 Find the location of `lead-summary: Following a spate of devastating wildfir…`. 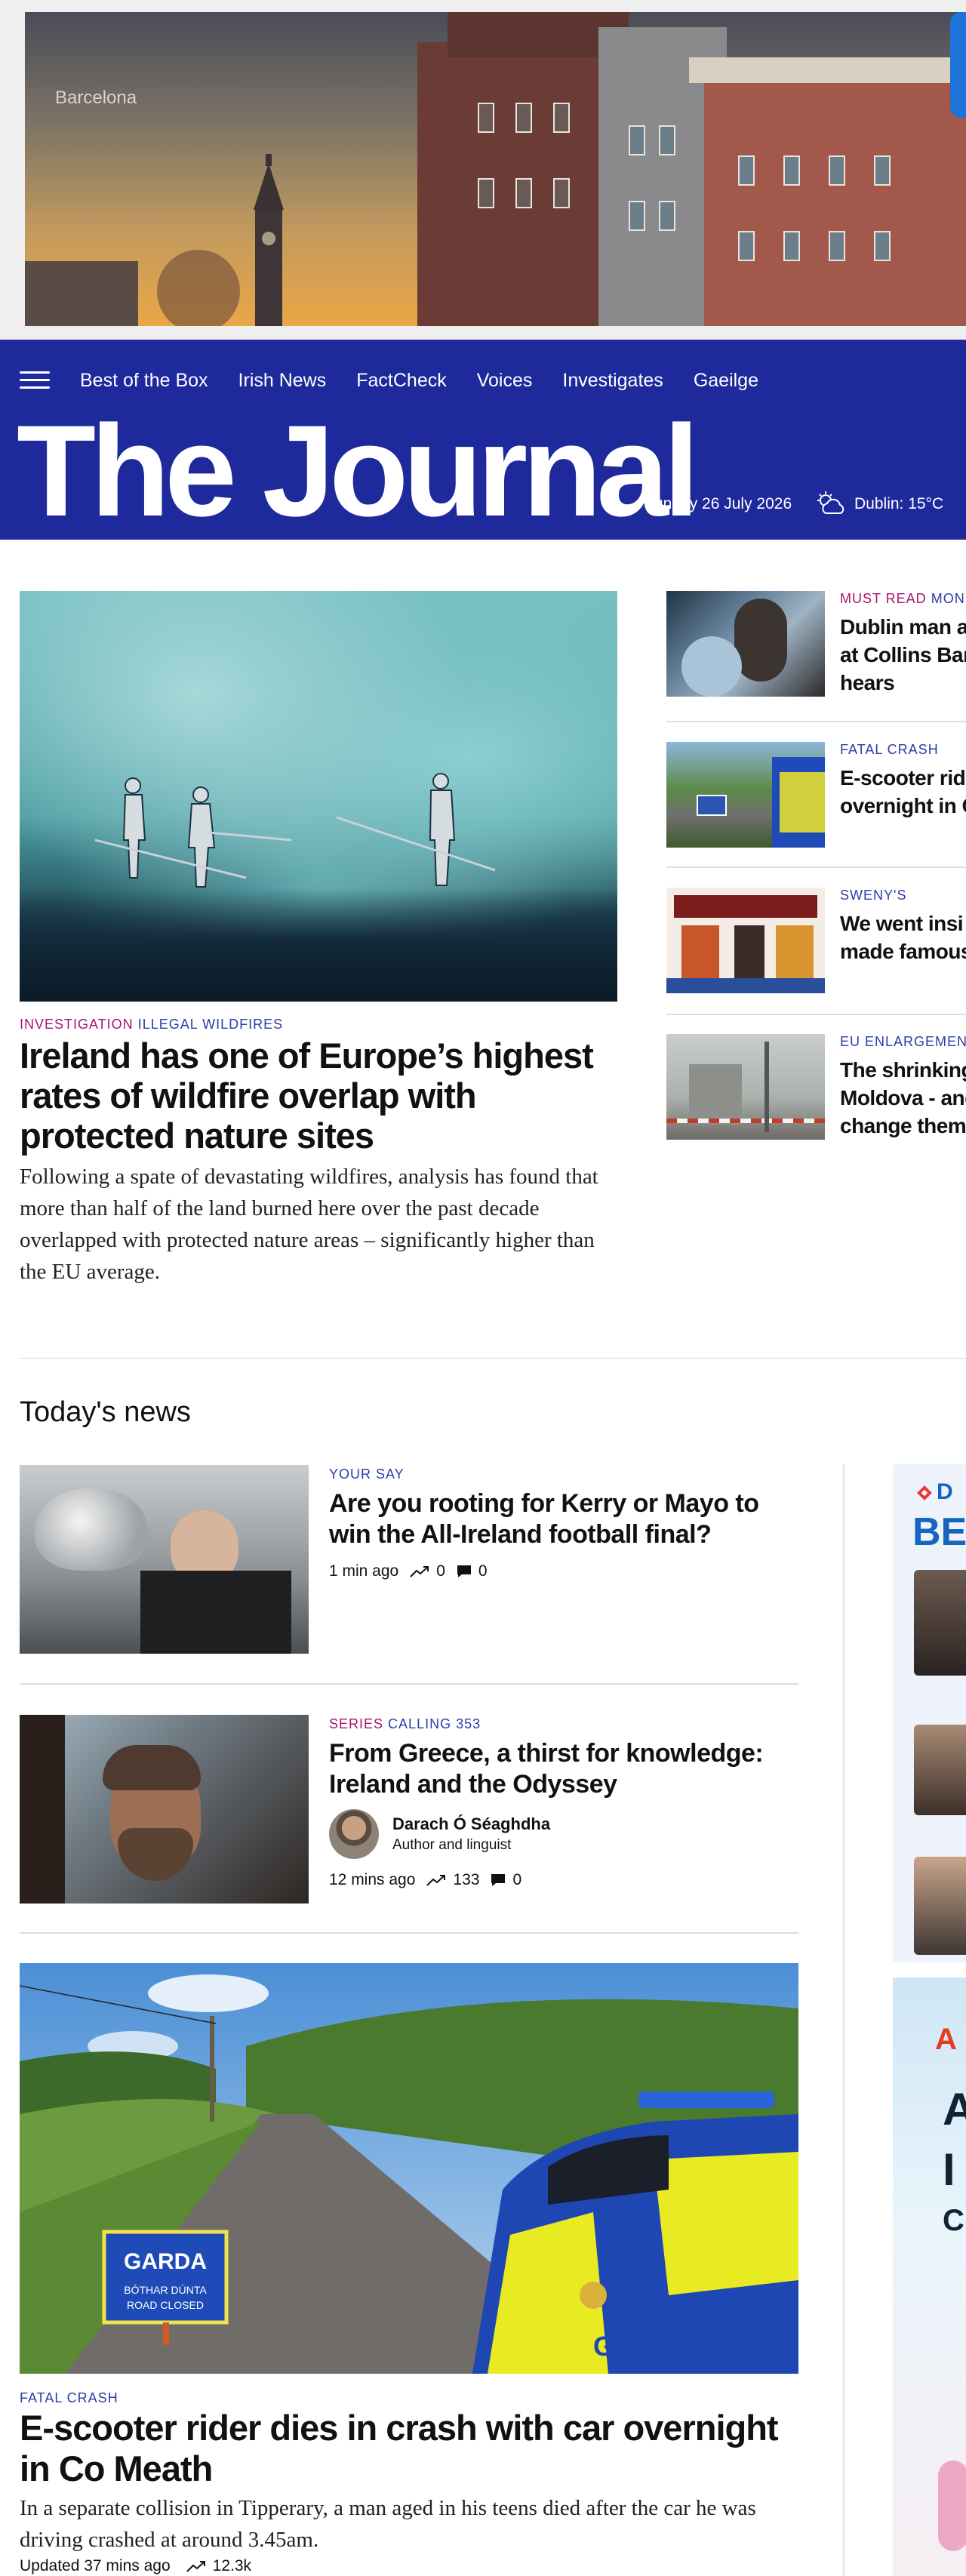

lead-summary: Following a spate of devastating wildfir… is located at coordinates (309, 1224).